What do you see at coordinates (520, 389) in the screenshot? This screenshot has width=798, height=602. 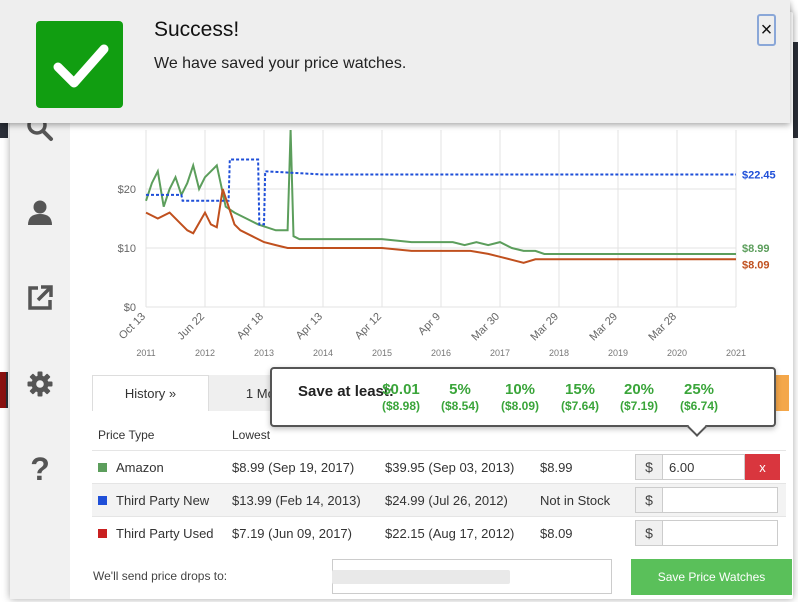 I see `save-option-amount: 10%` at bounding box center [520, 389].